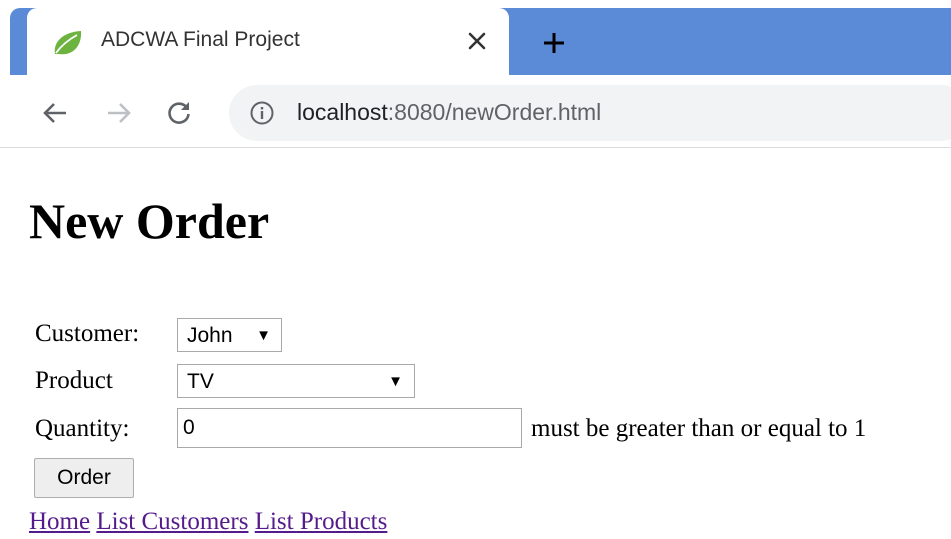 This screenshot has height=539, width=951. I want to click on customer-select-value: John, so click(210, 335).